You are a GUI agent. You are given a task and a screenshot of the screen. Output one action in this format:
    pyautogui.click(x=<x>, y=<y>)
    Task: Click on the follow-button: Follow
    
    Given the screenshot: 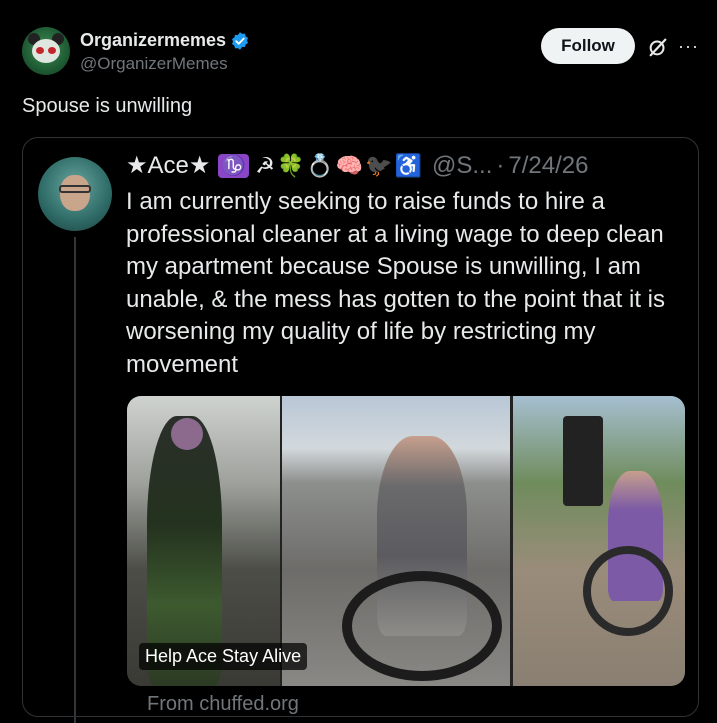 What is the action you would take?
    pyautogui.click(x=588, y=46)
    